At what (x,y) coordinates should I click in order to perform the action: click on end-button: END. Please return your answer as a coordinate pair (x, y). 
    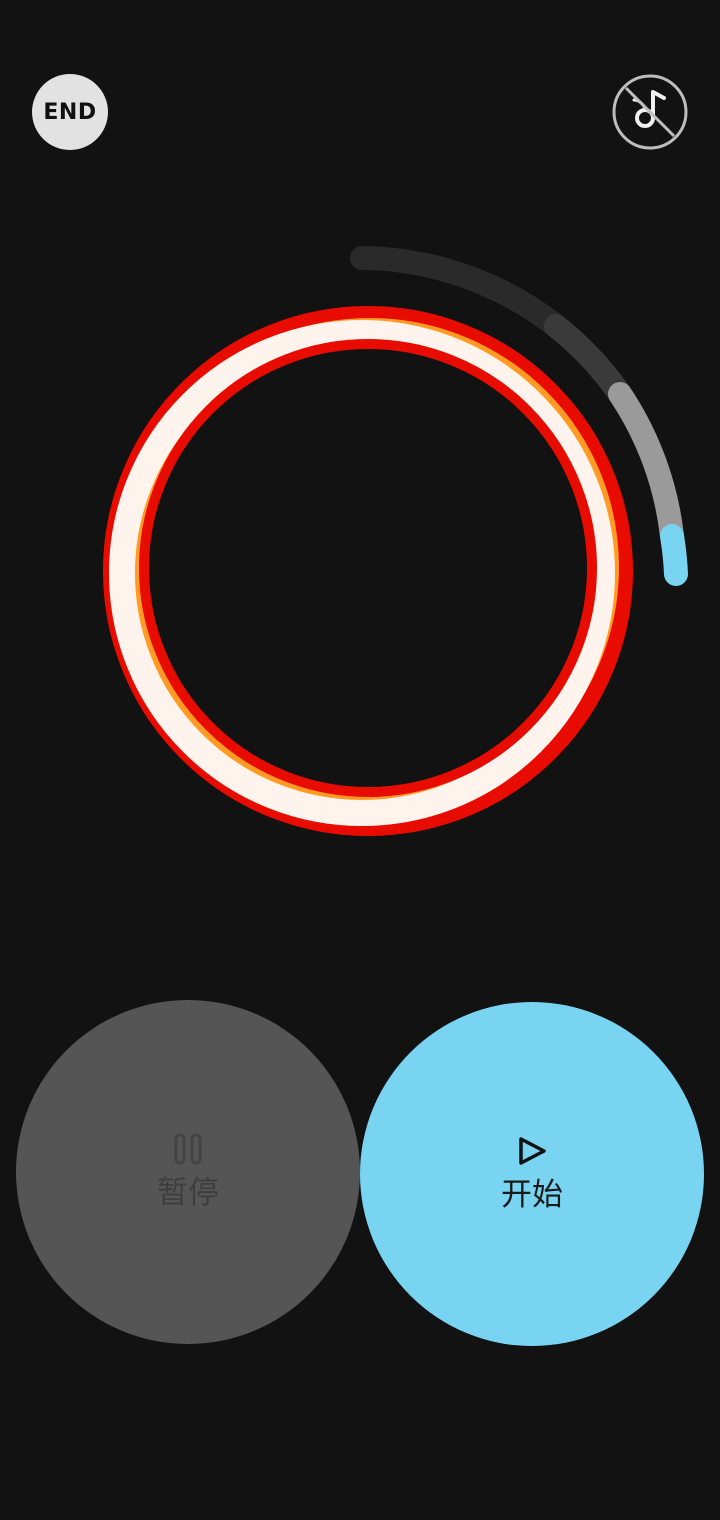
    Looking at the image, I should click on (70, 112).